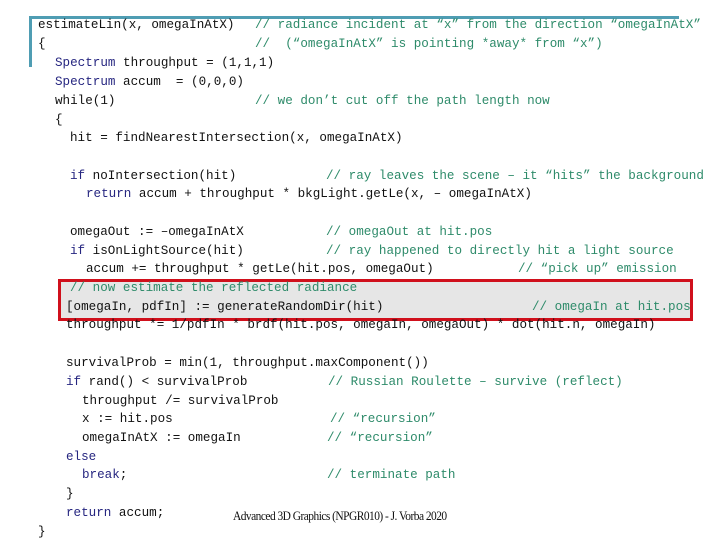  What do you see at coordinates (157, 232) in the screenshot?
I see `code-line-omega-out: omegaOut := –omegaInAtX` at bounding box center [157, 232].